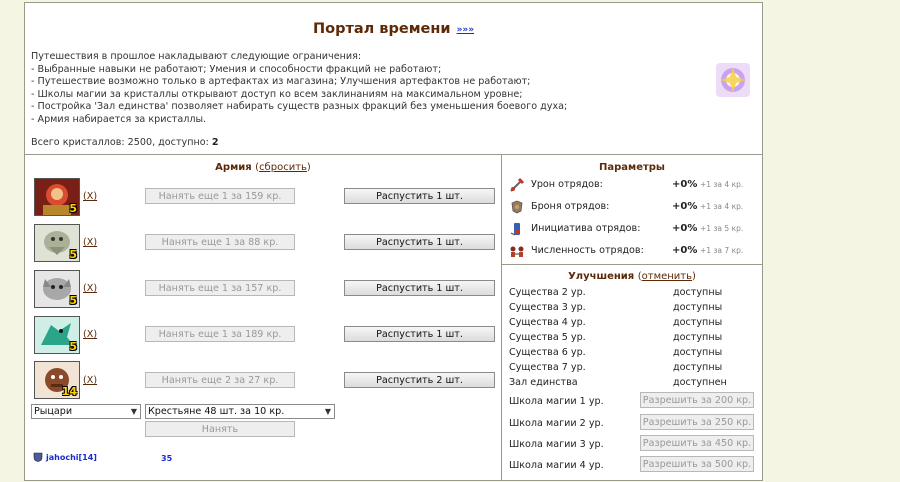 The width and height of the screenshot is (900, 482). Describe the element at coordinates (632, 276) in the screenshot. I see `upgrades-title: Улучшения (отменить)` at that location.